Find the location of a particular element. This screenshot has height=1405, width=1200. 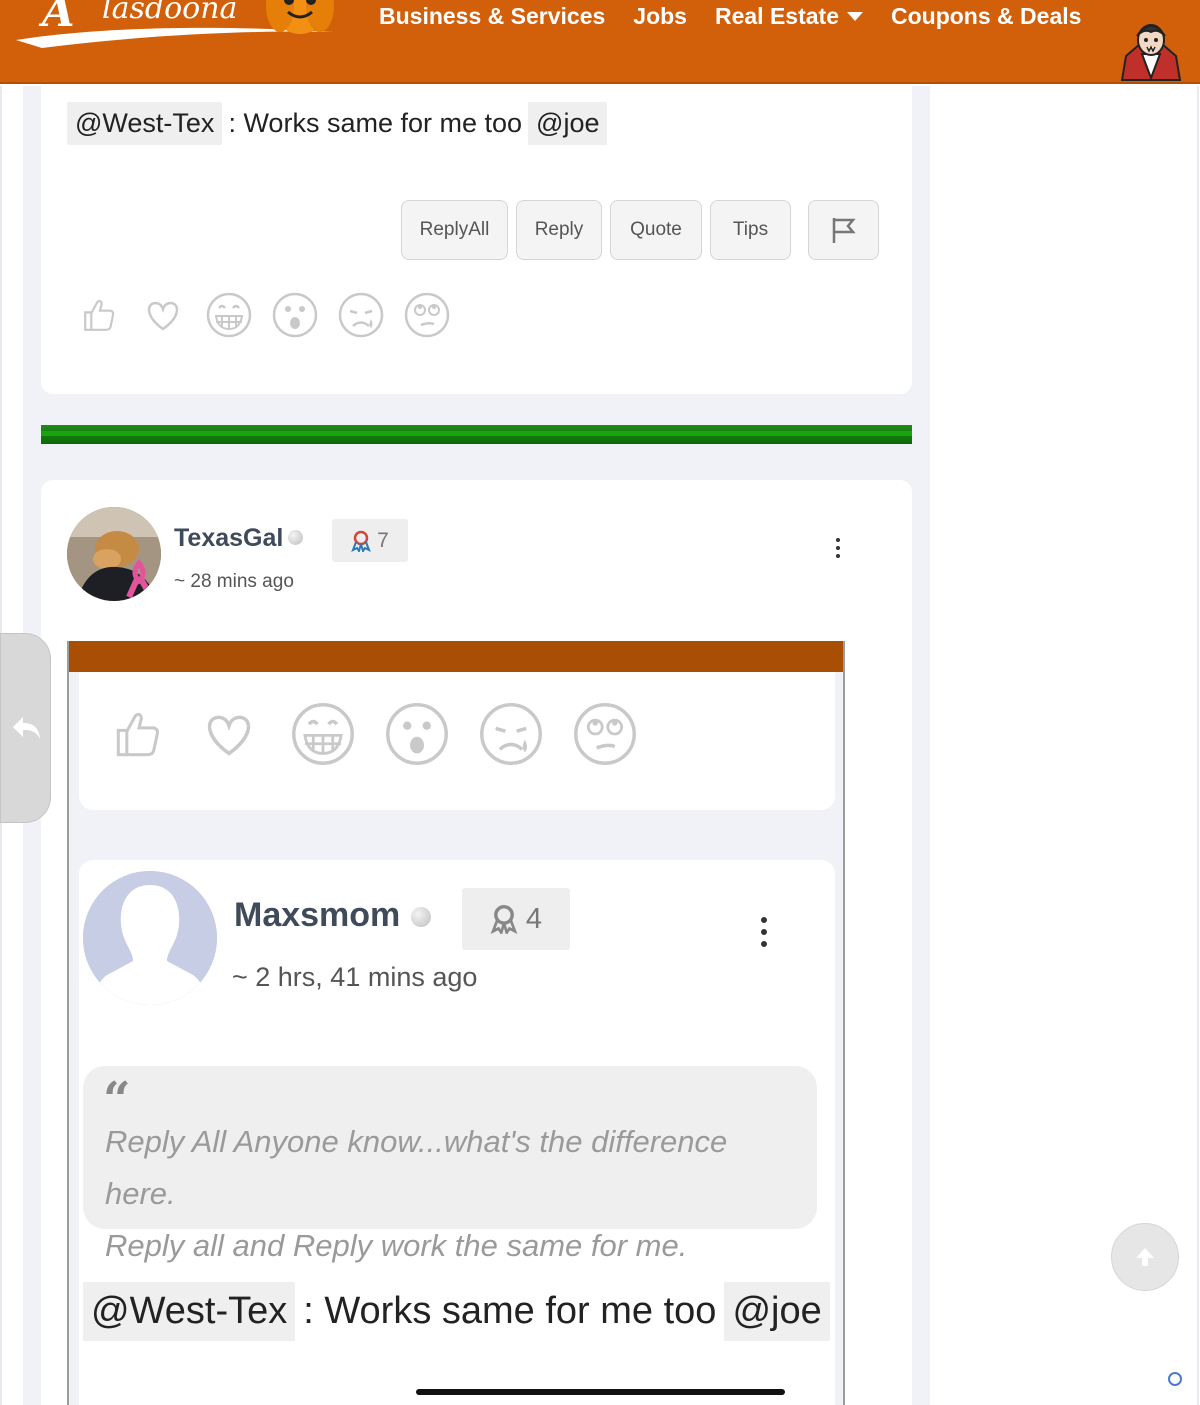

home-indicator is located at coordinates (600, 1392).